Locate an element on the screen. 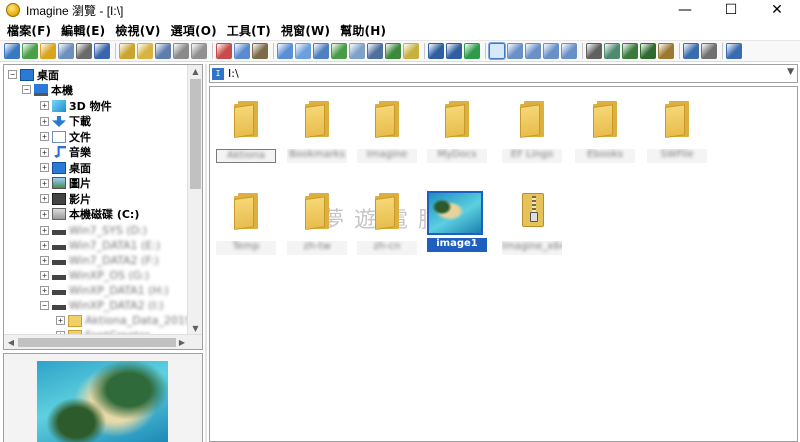 This screenshot has width=800, height=442. sync-icon is located at coordinates (472, 51).